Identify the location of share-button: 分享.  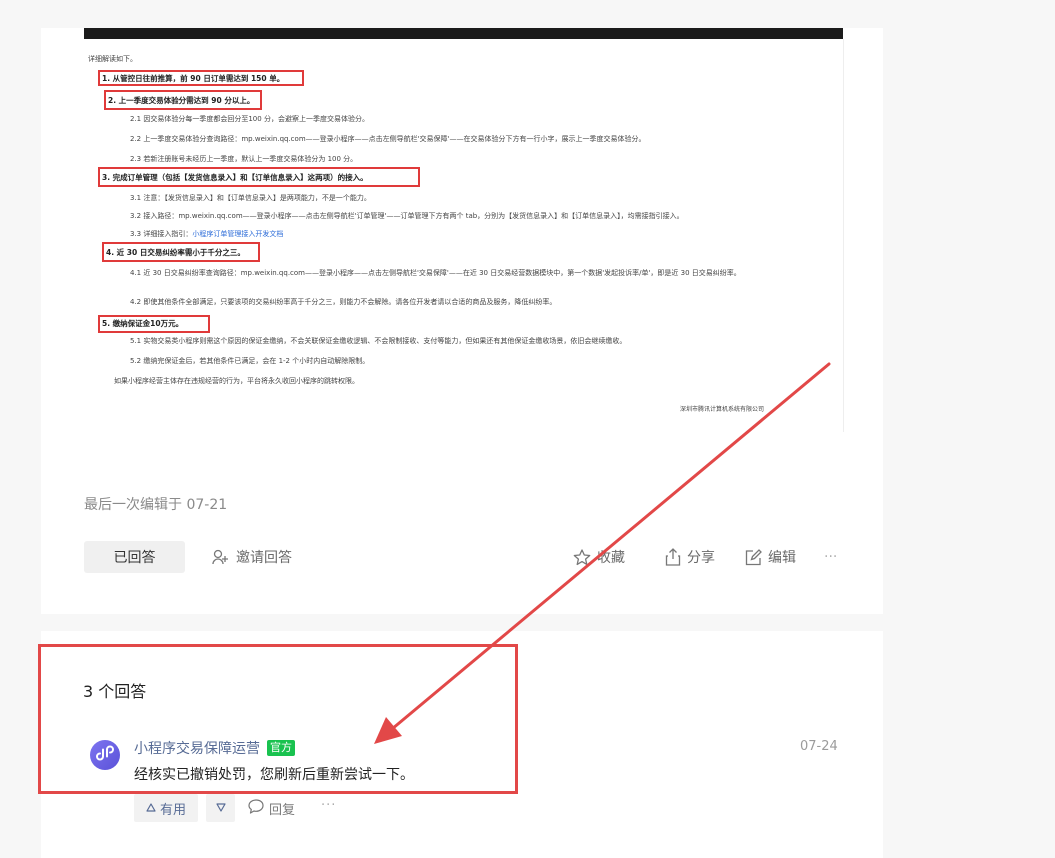
(690, 557).